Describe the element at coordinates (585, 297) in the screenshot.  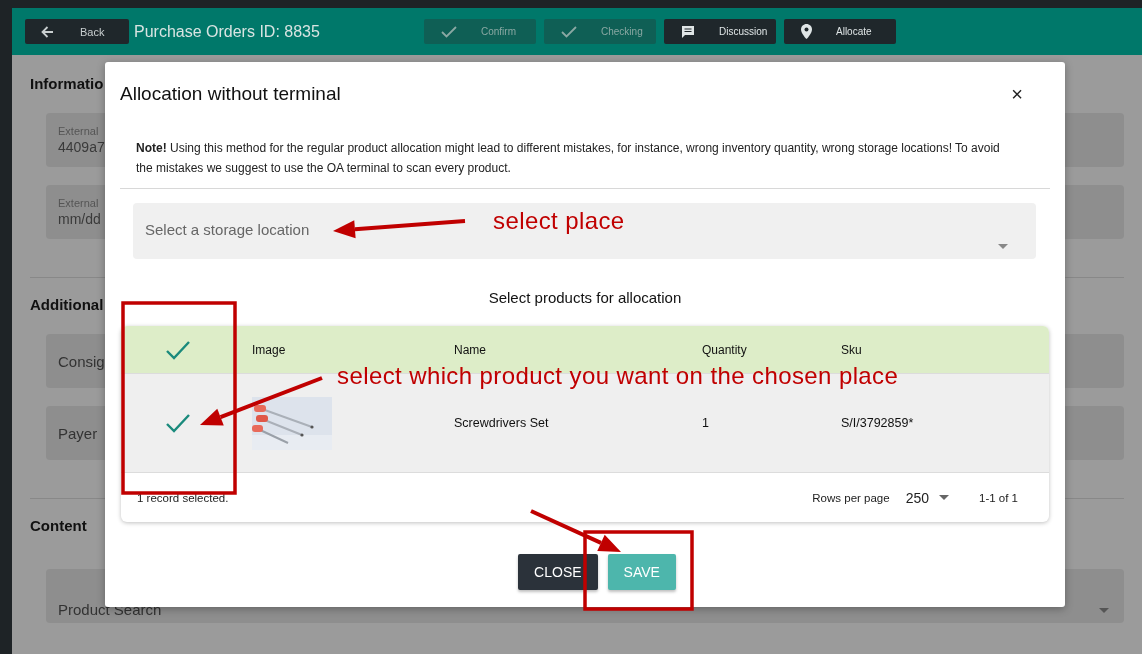
I see `table-caption: Select products for allocation` at that location.